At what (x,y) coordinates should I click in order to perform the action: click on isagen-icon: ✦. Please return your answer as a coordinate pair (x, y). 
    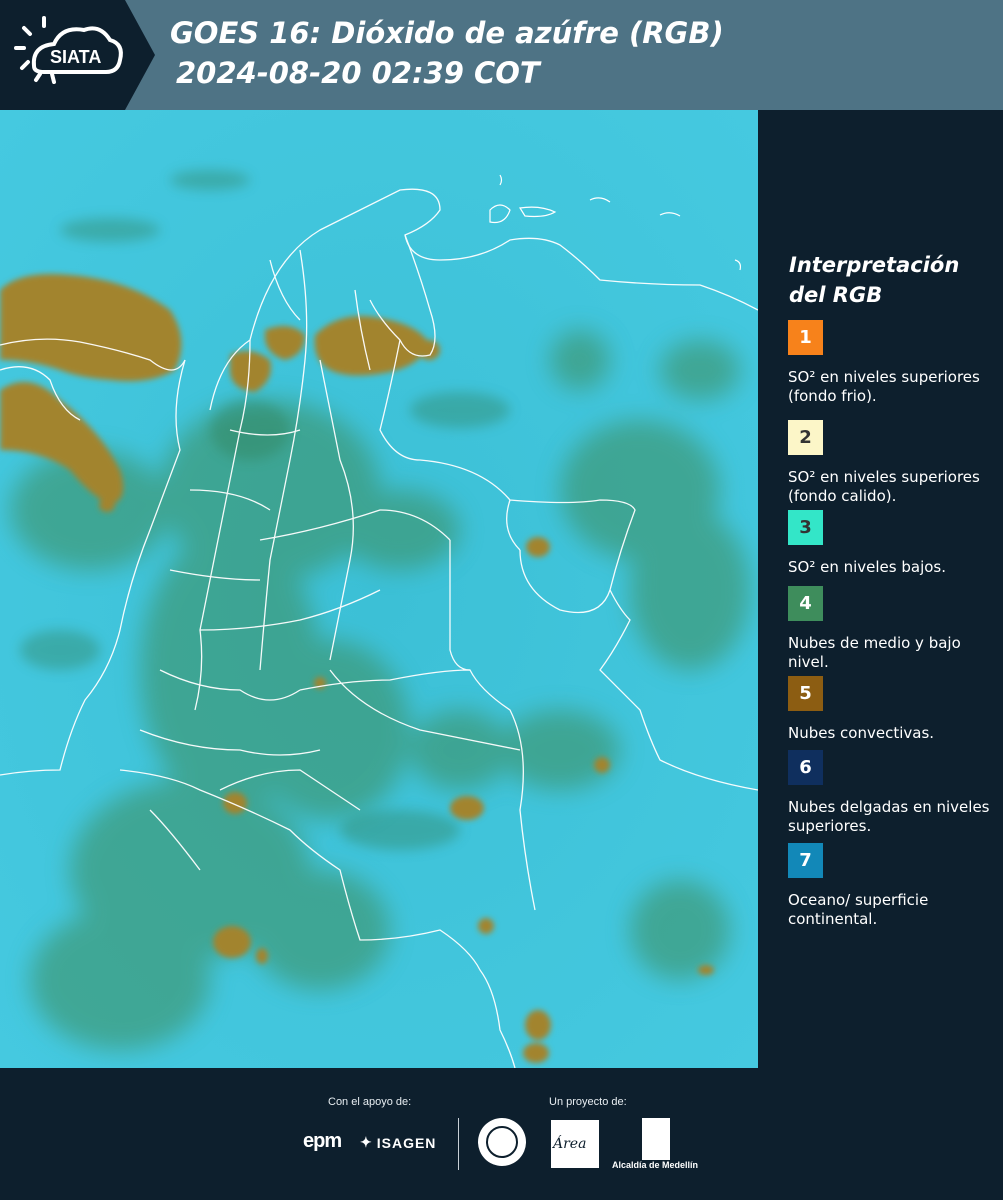
    Looking at the image, I should click on (366, 1142).